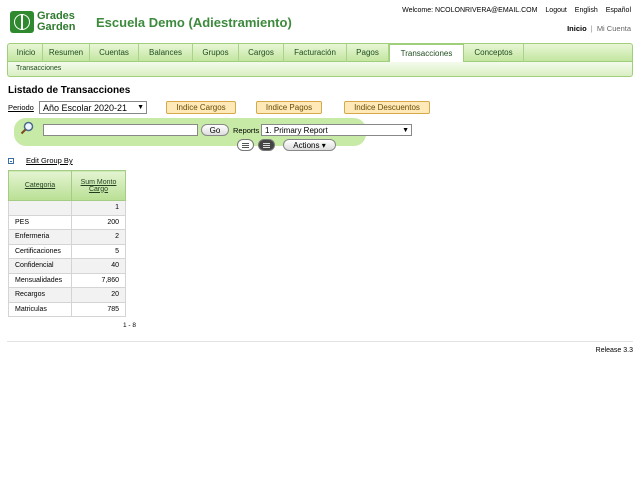 The height and width of the screenshot is (480, 640). Describe the element at coordinates (85, 108) in the screenshot. I see `periodo-value: Año Escolar 2020-21` at that location.